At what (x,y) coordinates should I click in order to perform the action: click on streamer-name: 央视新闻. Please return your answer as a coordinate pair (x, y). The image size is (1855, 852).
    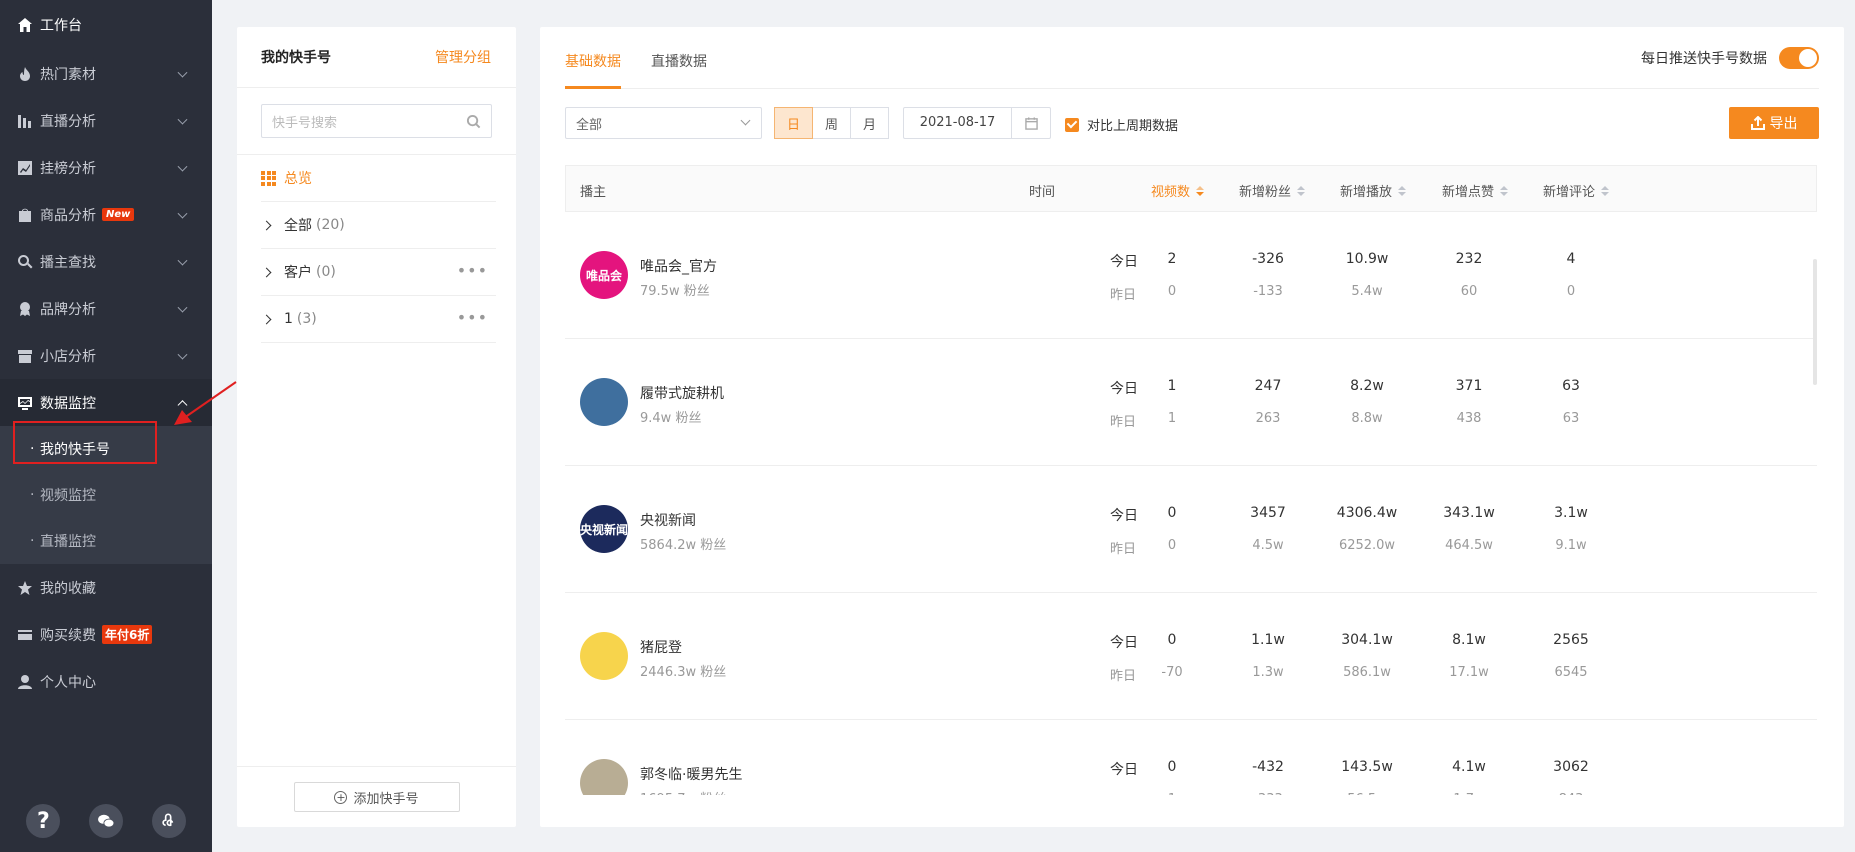
    Looking at the image, I should click on (668, 520).